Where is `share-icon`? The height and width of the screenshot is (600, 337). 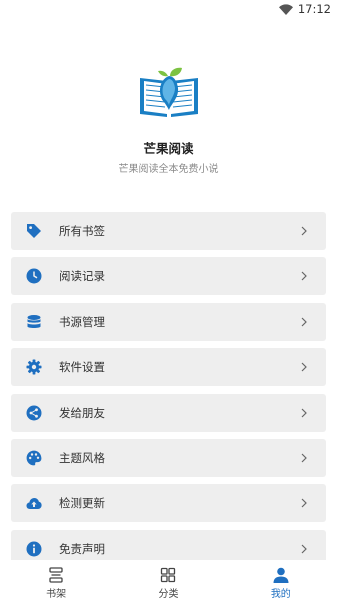 share-icon is located at coordinates (34, 413).